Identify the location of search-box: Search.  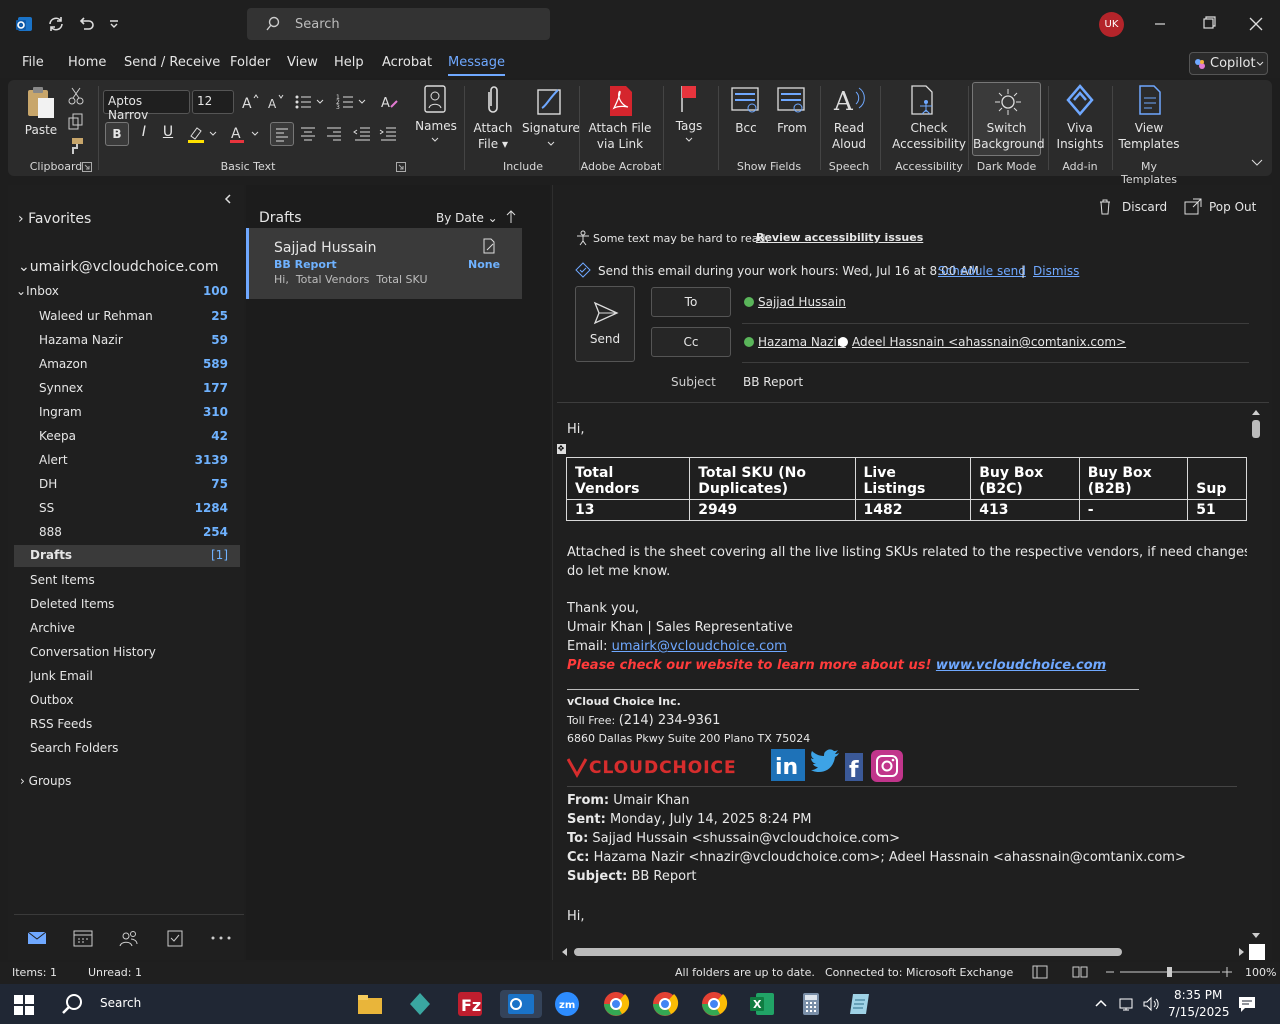
(398, 24).